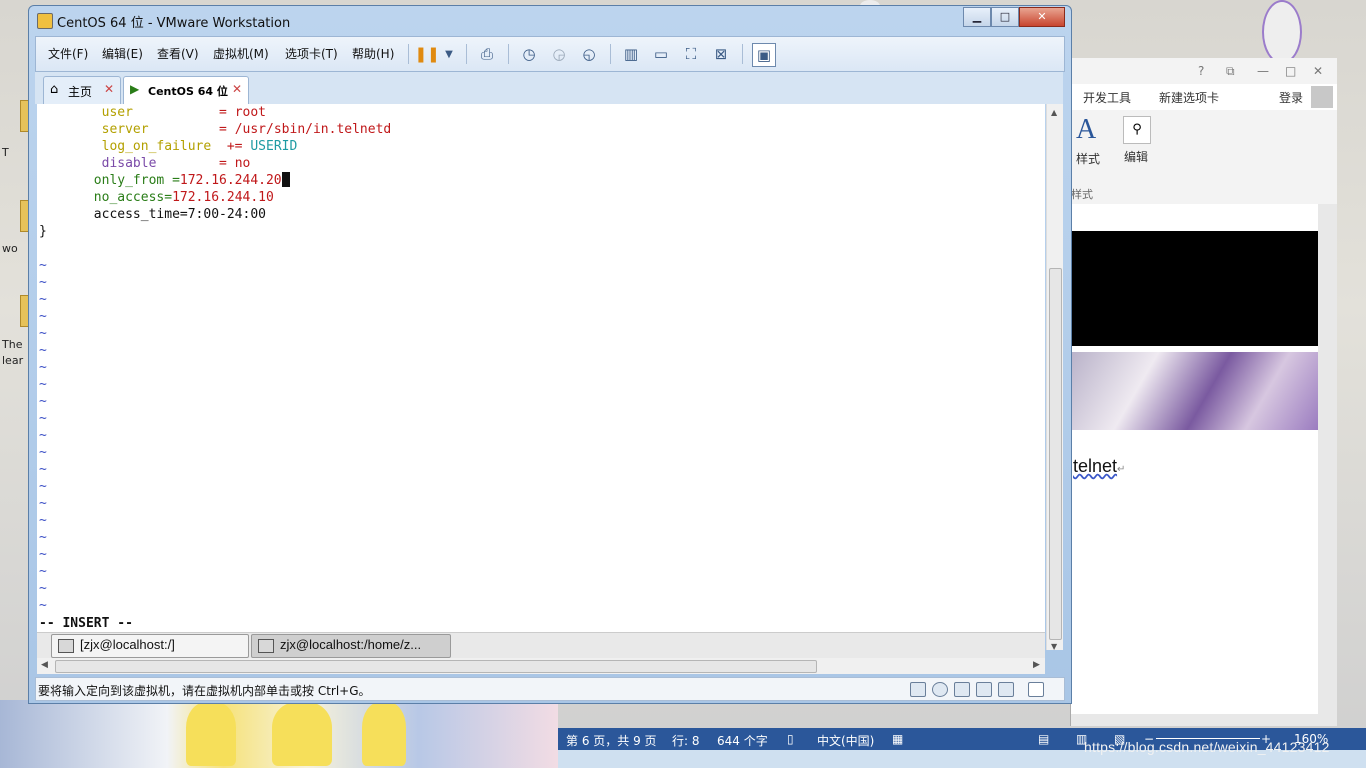 The height and width of the screenshot is (768, 1366). What do you see at coordinates (790, 739) in the screenshot?
I see `proofing-icon: ▯` at bounding box center [790, 739].